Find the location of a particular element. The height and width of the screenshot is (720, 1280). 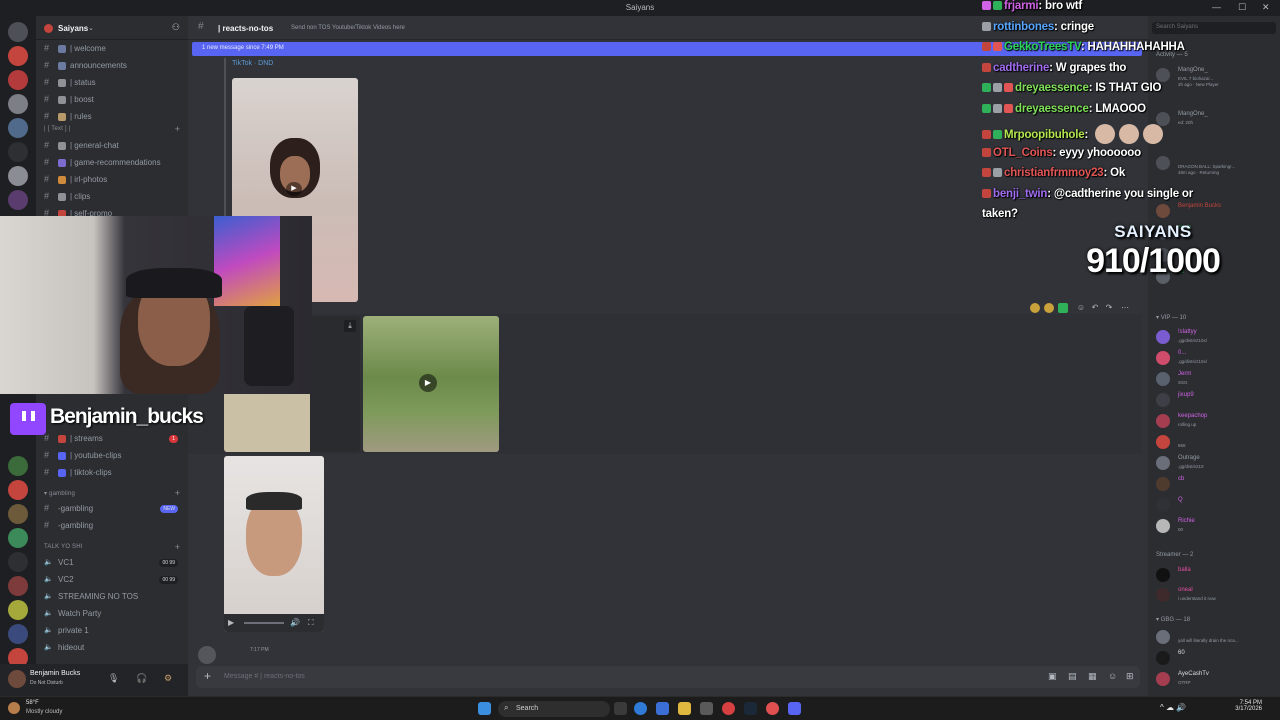

channel-item: # | clips is located at coordinates (112, 197).